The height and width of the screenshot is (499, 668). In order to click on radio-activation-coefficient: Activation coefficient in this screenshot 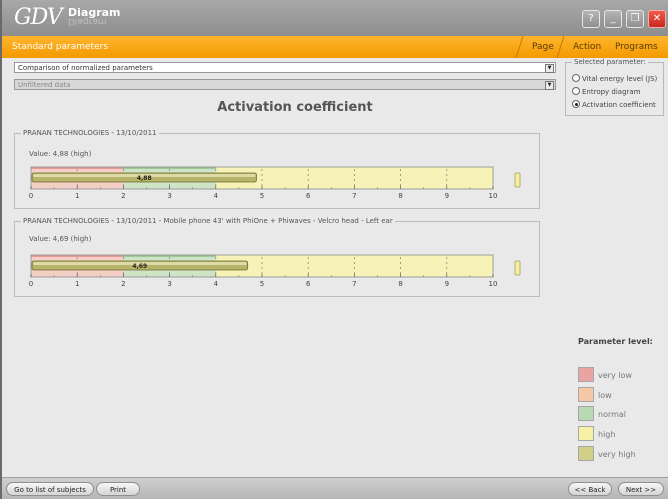, I will do `click(614, 104)`.